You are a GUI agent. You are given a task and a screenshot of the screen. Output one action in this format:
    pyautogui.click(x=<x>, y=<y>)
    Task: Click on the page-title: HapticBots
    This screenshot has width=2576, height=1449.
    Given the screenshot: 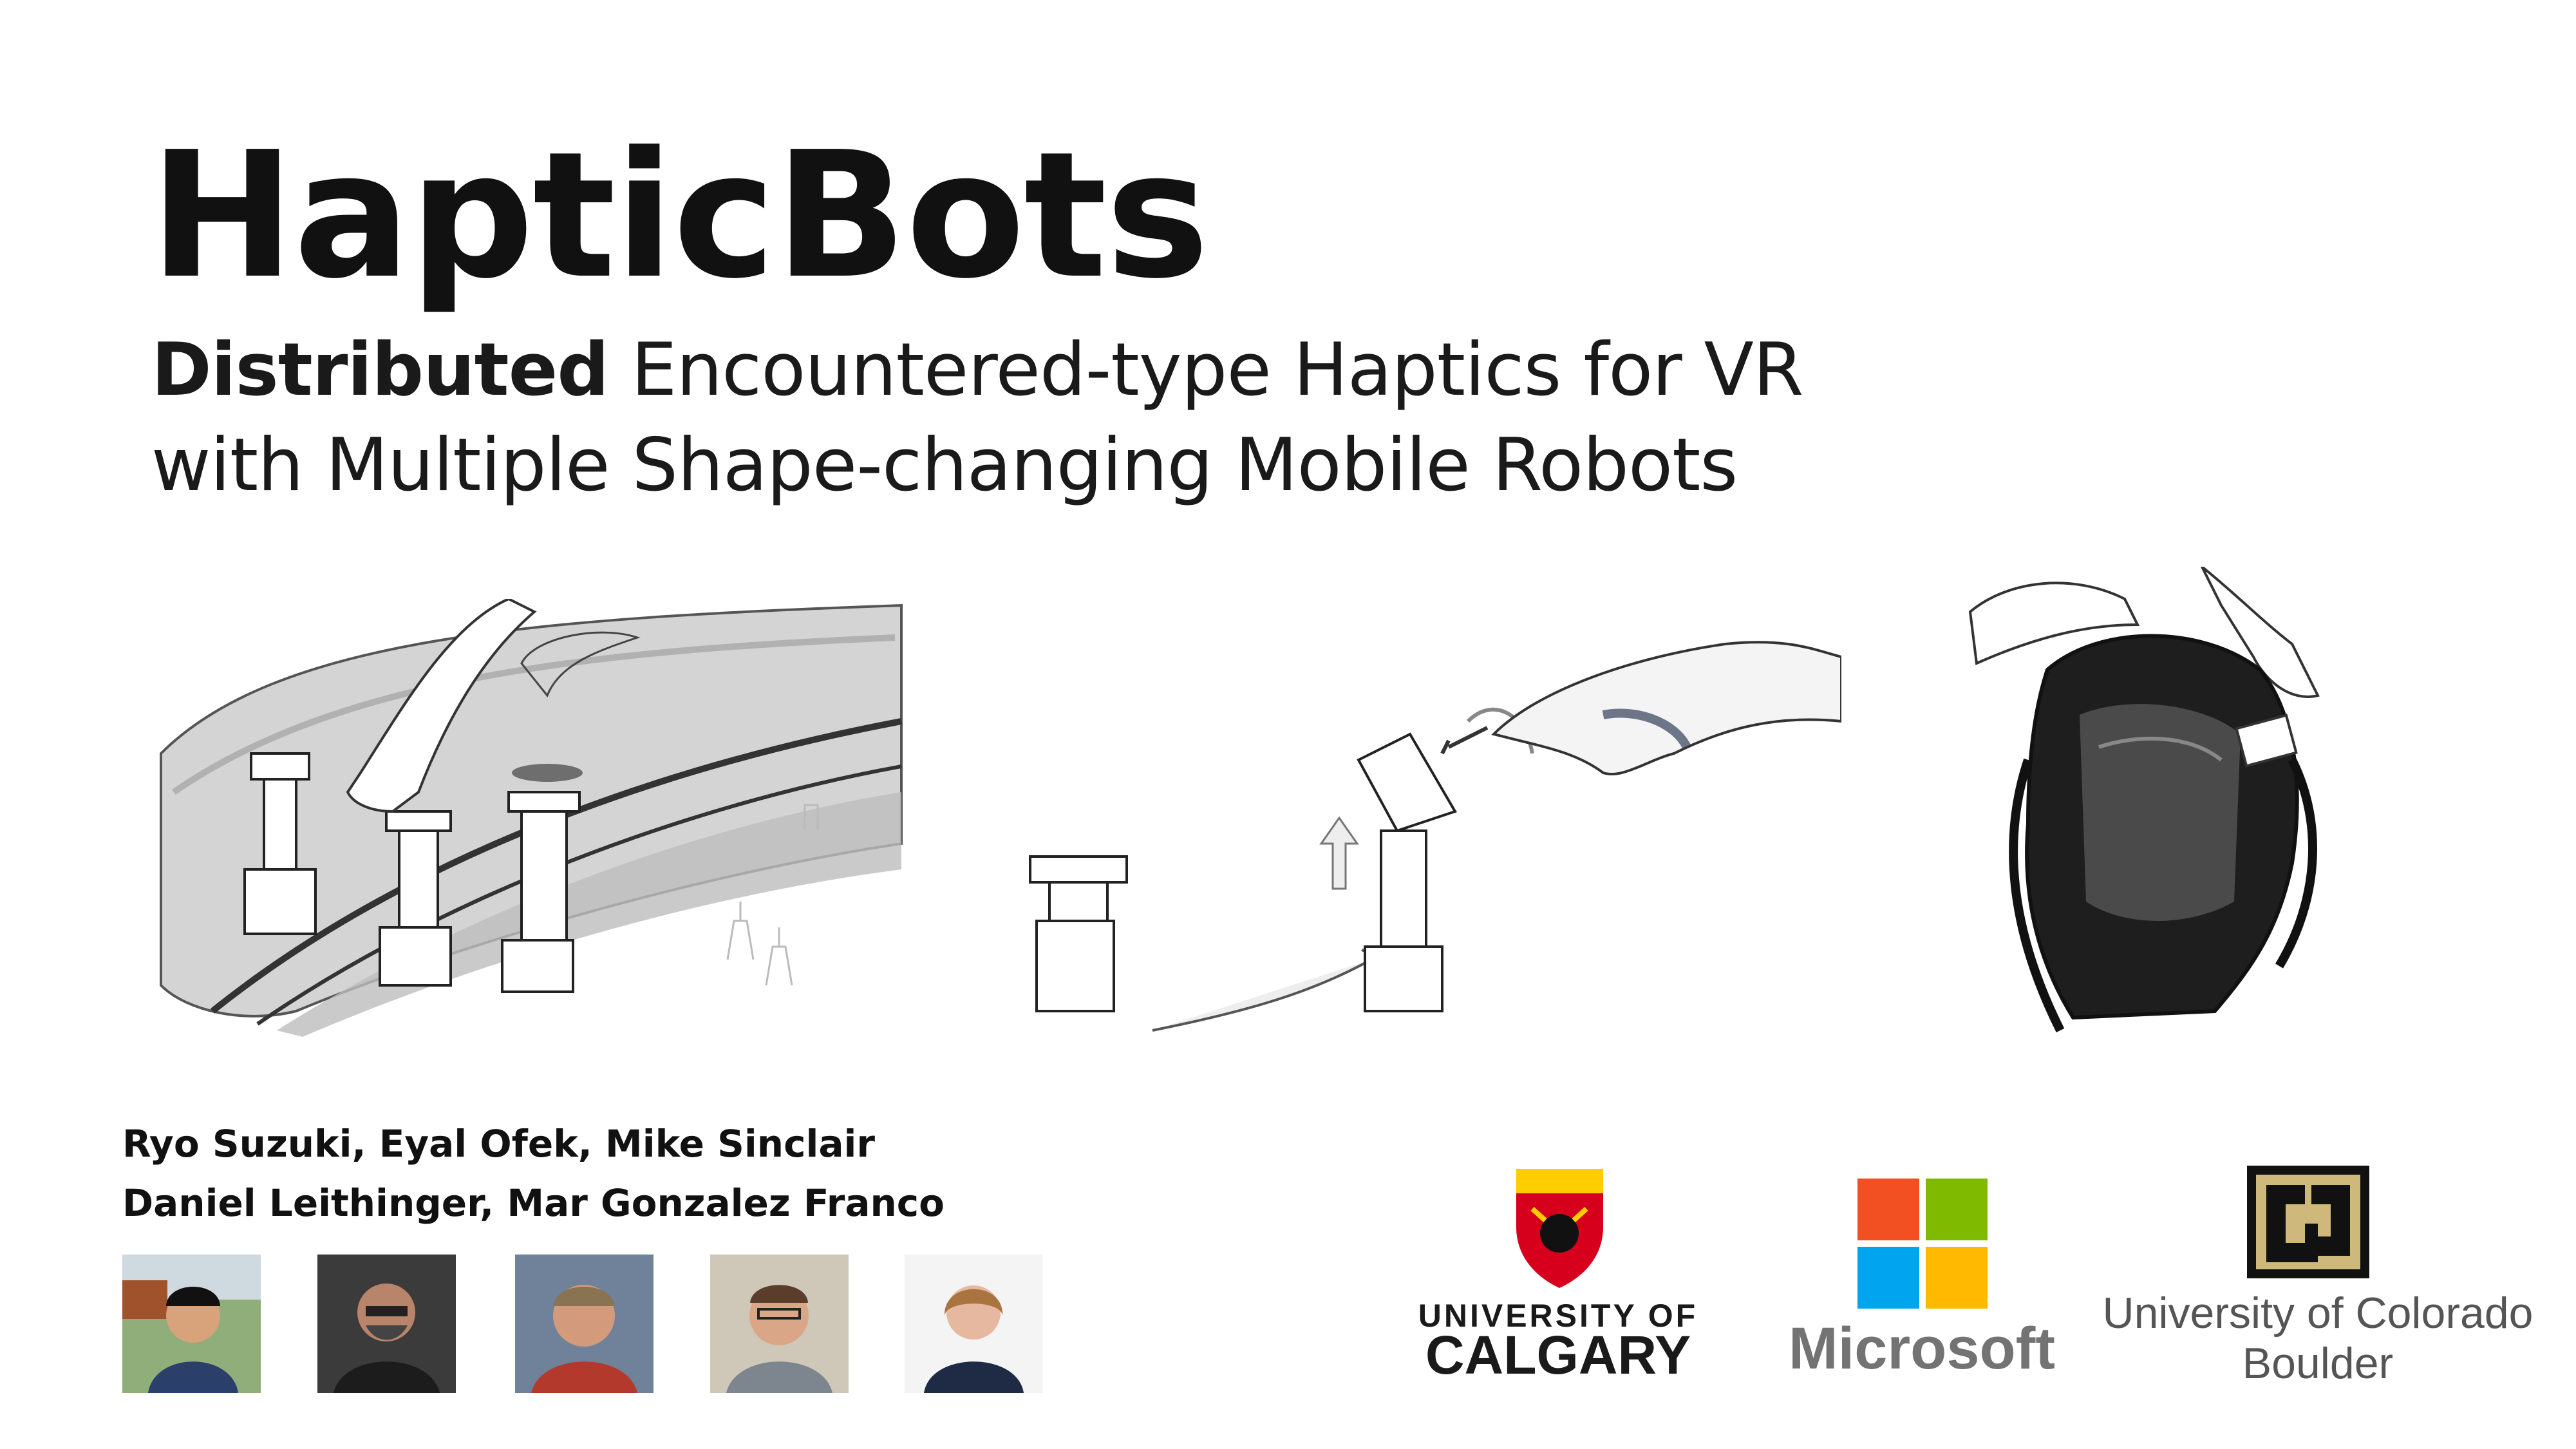 What is the action you would take?
    pyautogui.click(x=679, y=215)
    